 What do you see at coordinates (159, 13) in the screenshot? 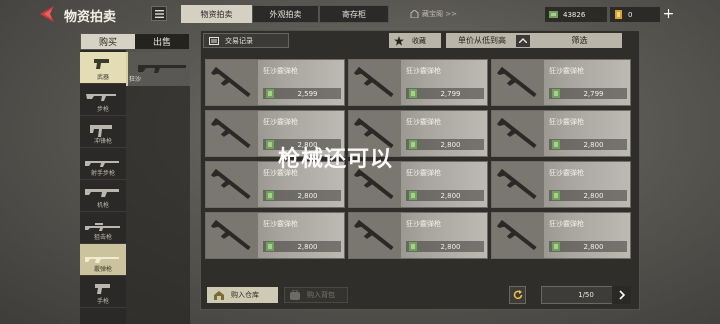
I see `menu-icon` at bounding box center [159, 13].